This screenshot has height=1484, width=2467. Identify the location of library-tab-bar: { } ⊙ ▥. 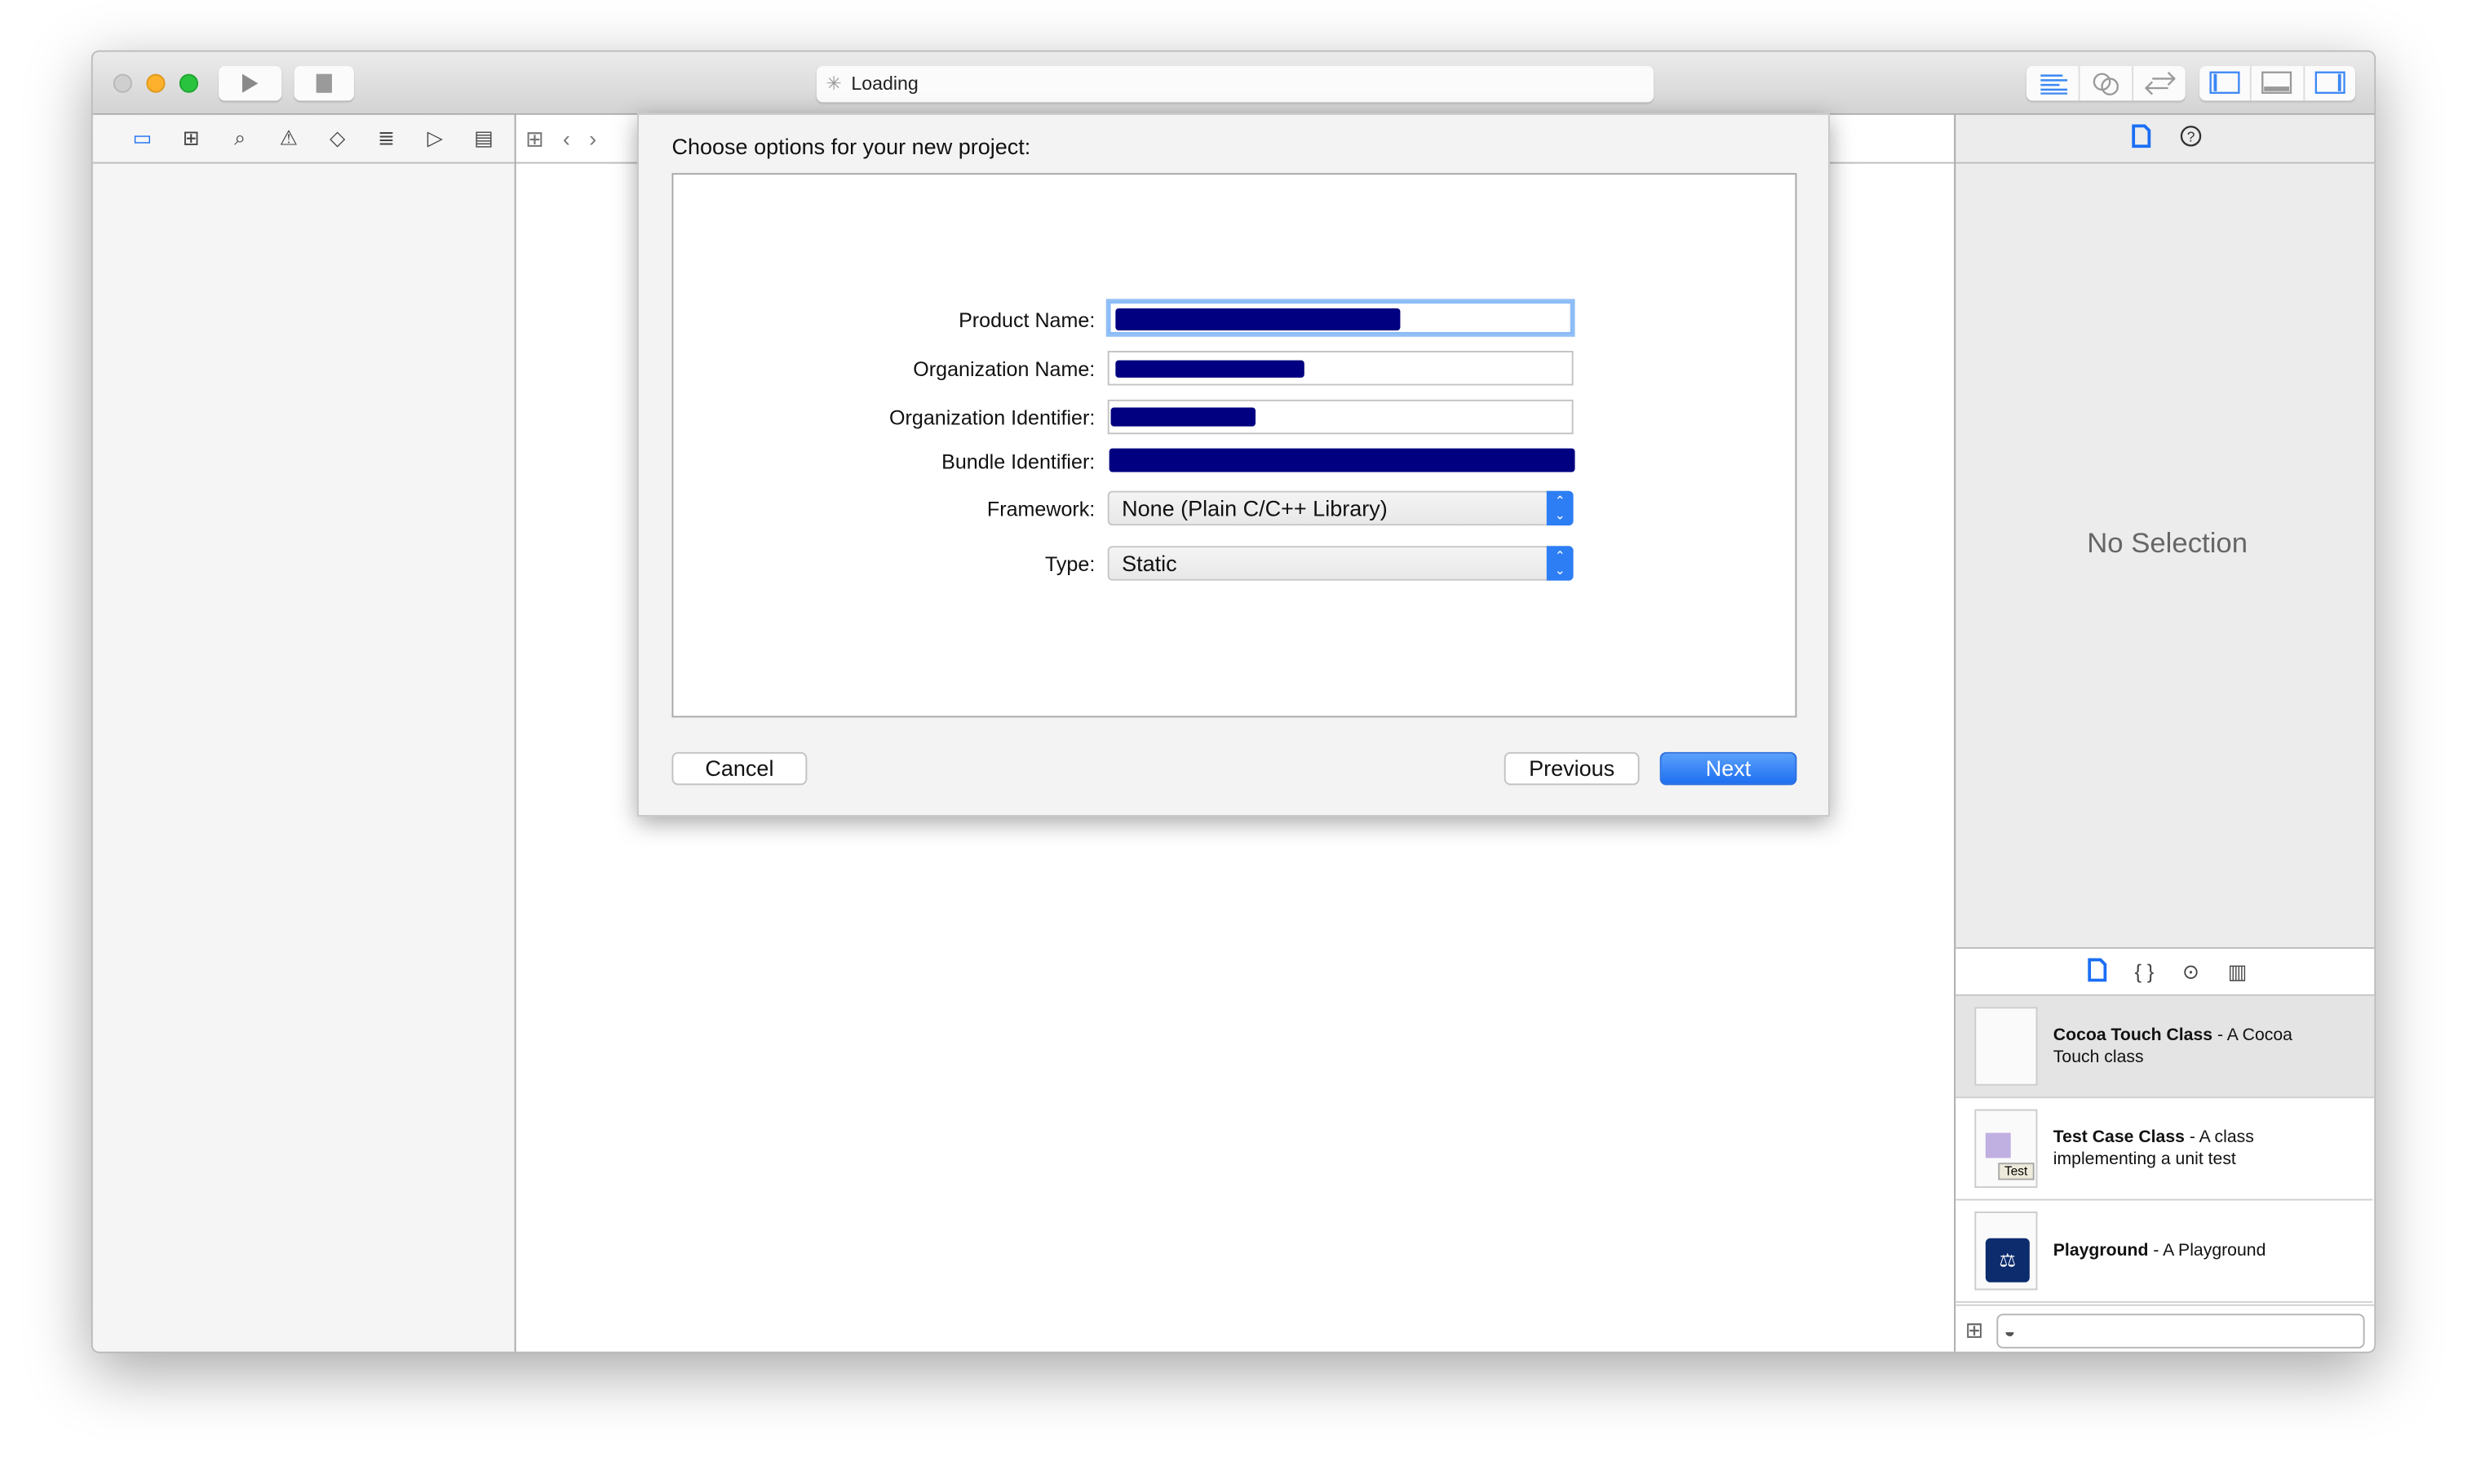
(2165, 971).